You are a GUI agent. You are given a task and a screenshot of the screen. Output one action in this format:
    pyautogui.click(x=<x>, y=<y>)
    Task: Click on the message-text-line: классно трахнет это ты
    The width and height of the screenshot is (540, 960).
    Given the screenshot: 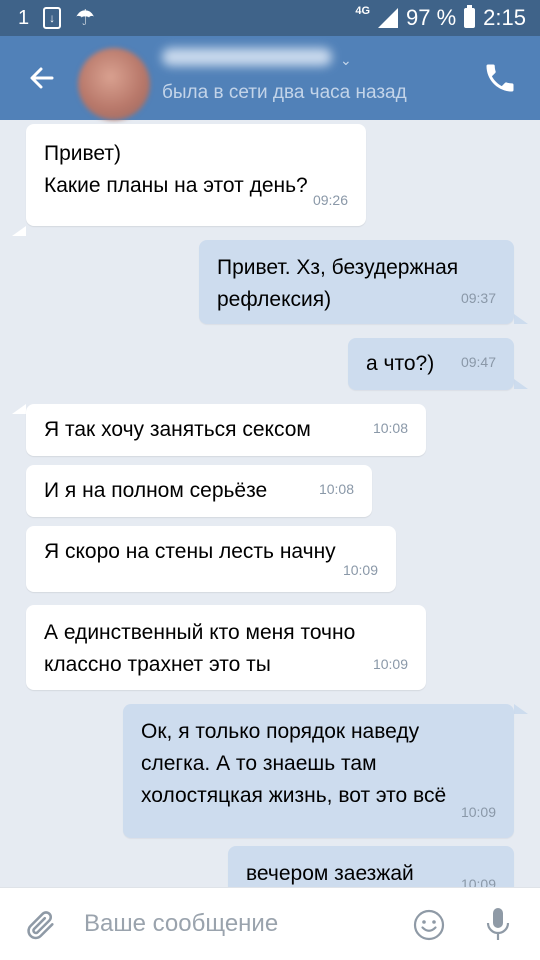 What is the action you would take?
    pyautogui.click(x=157, y=664)
    